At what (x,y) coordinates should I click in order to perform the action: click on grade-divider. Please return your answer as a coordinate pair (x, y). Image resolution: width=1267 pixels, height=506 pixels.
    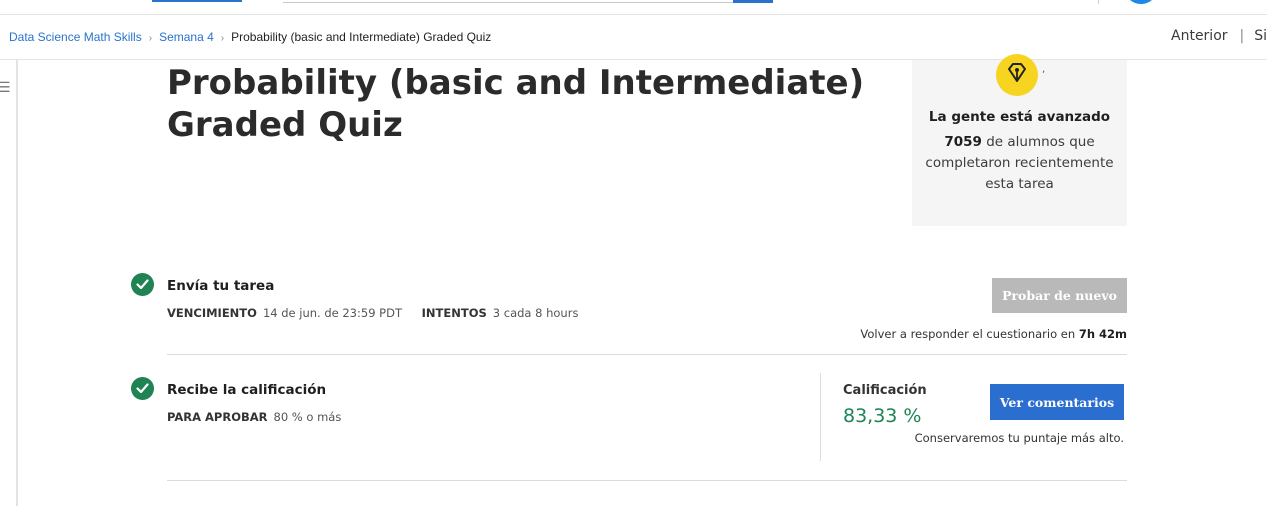
    Looking at the image, I should click on (820, 417).